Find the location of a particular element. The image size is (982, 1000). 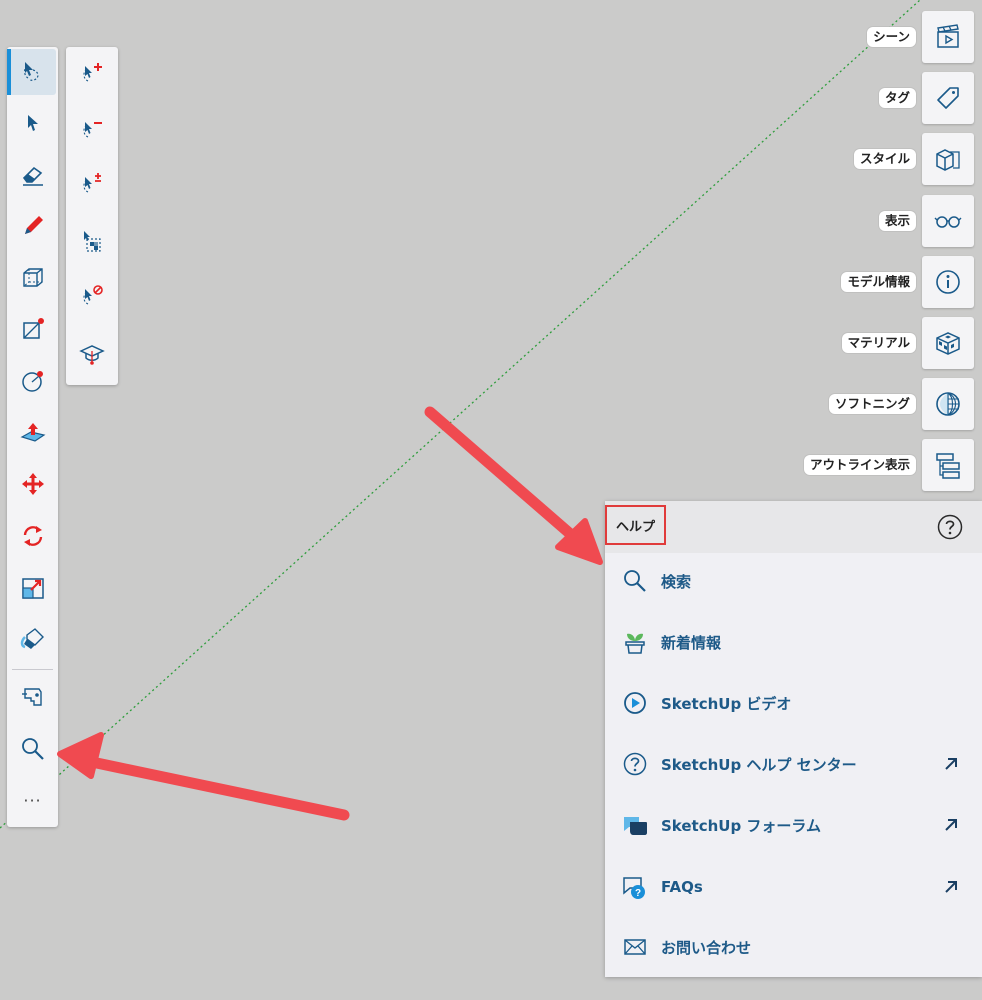

tray-row-soften: ソフトニング is located at coordinates (901, 404).